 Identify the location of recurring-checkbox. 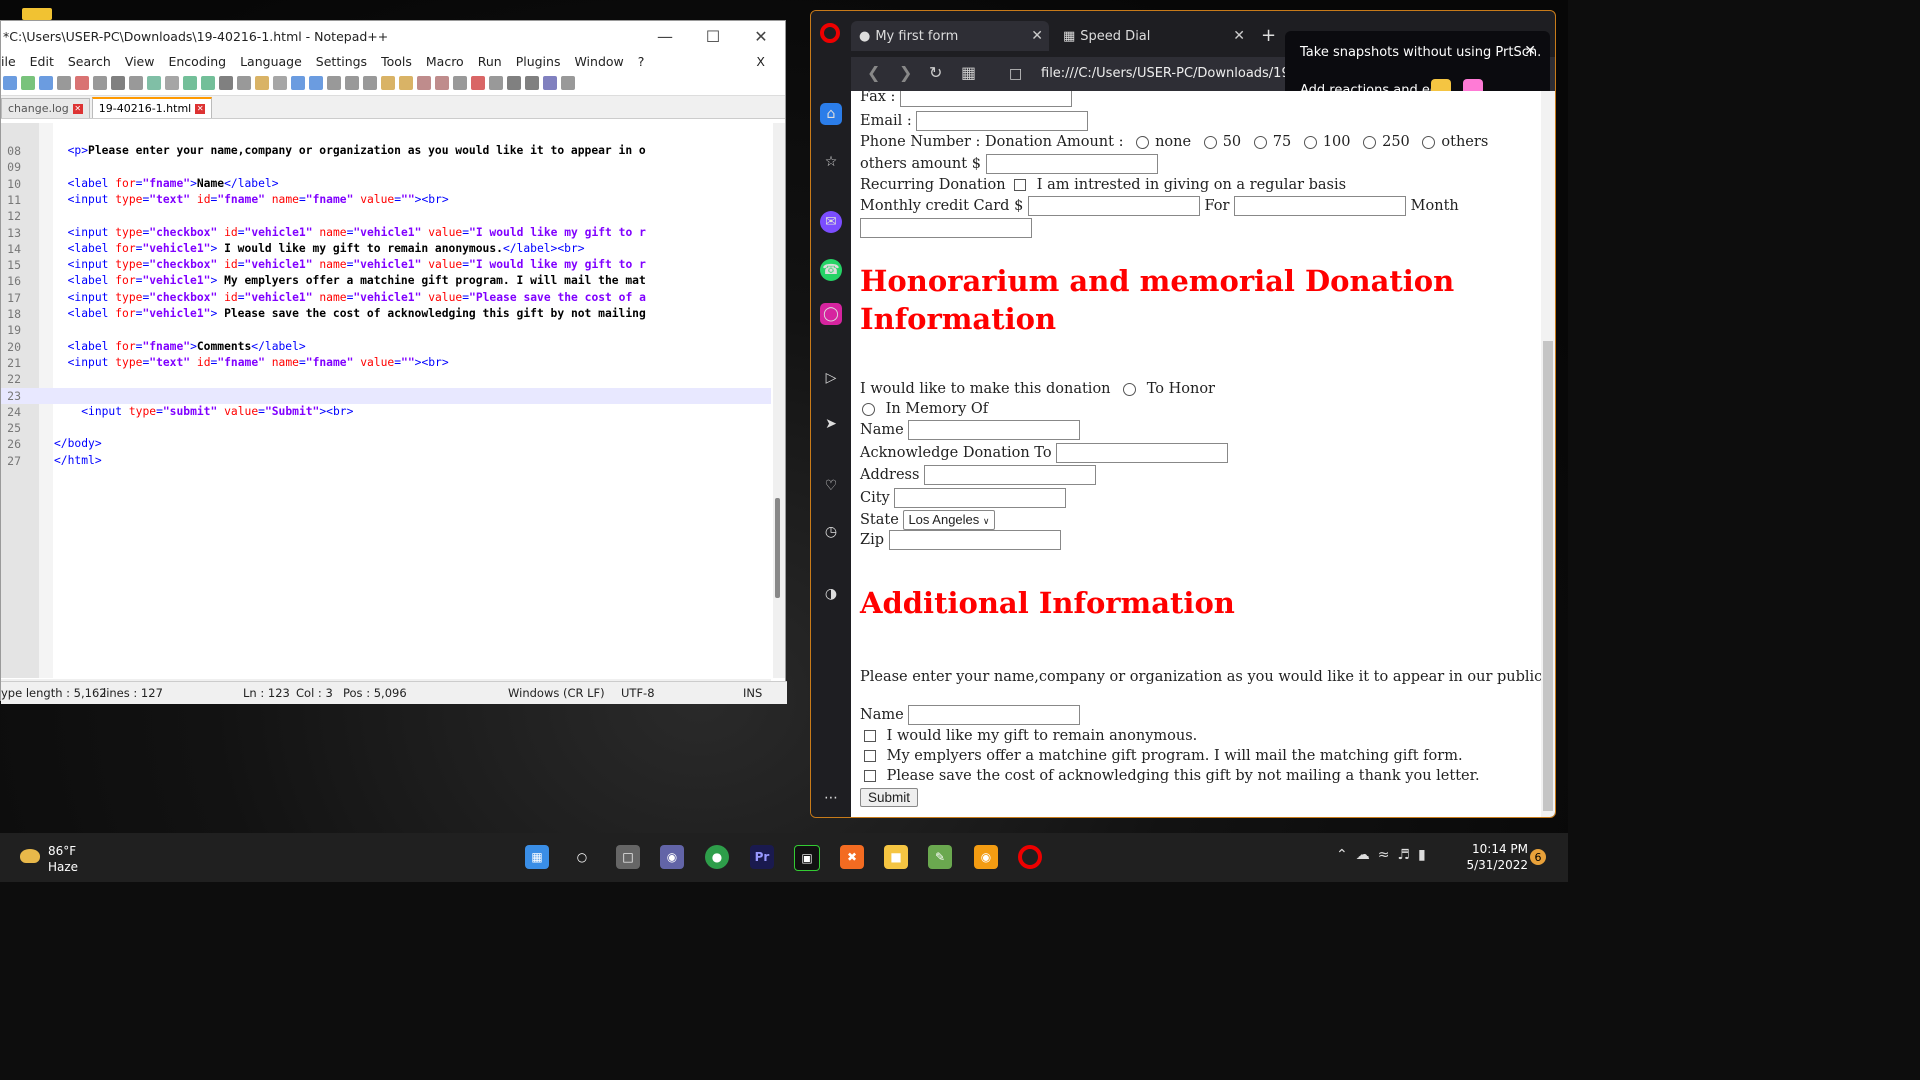
(1020, 185).